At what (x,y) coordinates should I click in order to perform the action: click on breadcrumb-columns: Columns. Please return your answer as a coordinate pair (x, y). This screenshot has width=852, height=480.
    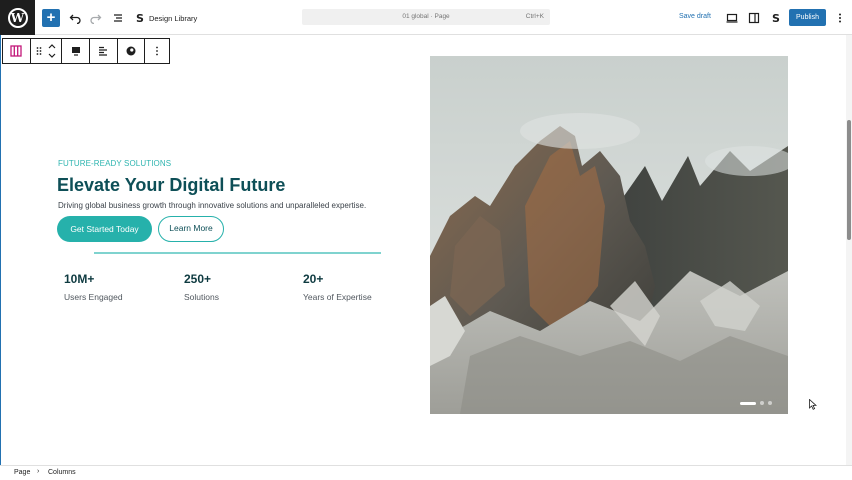
    Looking at the image, I should click on (62, 472).